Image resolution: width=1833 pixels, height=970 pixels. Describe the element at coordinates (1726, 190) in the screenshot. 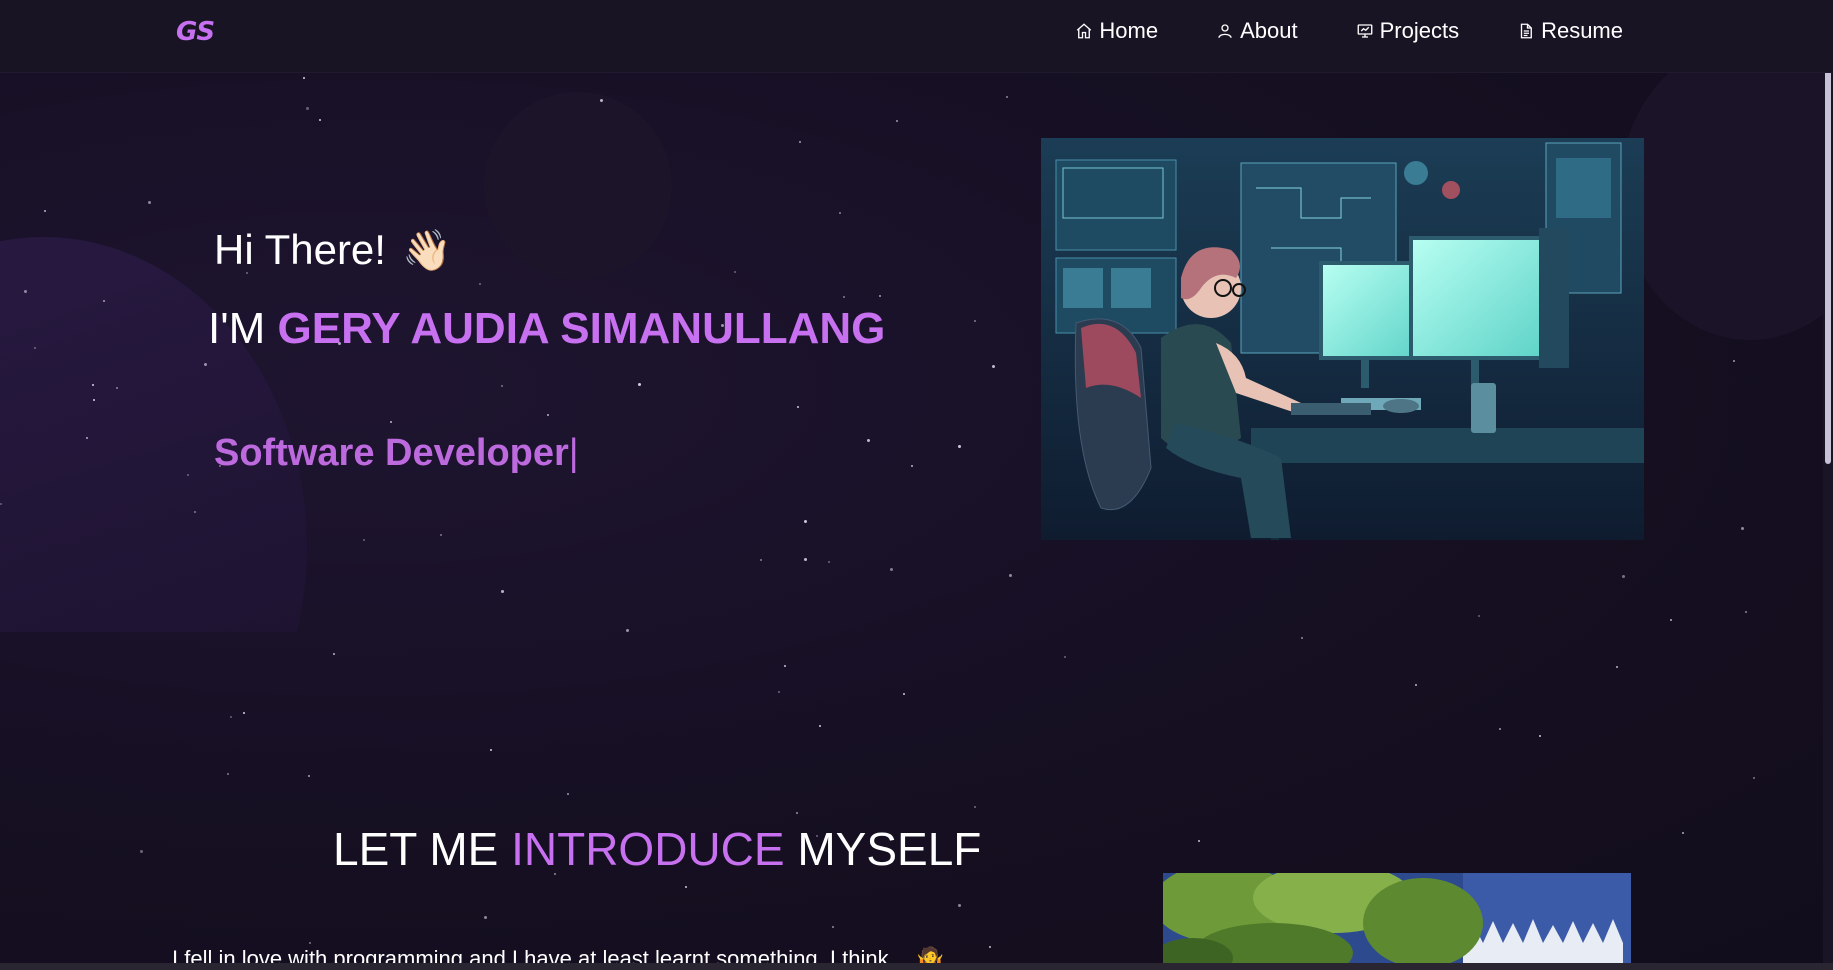

I see `dark-blob-shape` at that location.